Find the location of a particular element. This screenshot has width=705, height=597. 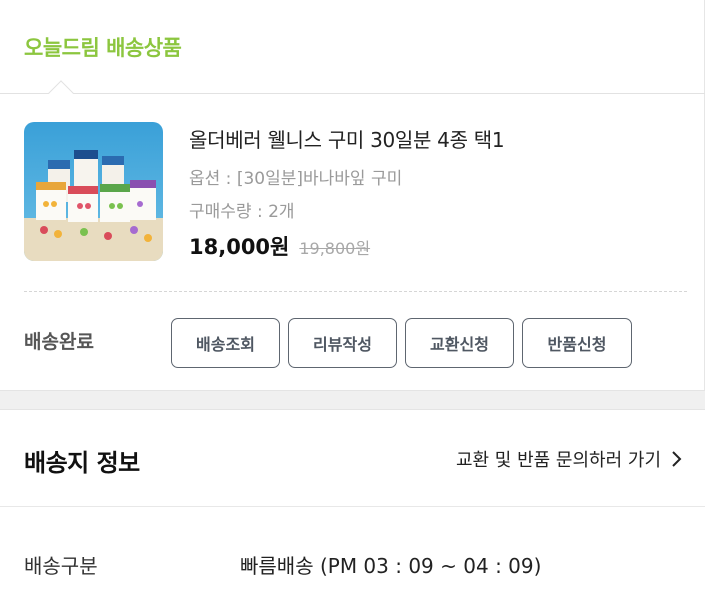

dashed-divider is located at coordinates (355, 291).